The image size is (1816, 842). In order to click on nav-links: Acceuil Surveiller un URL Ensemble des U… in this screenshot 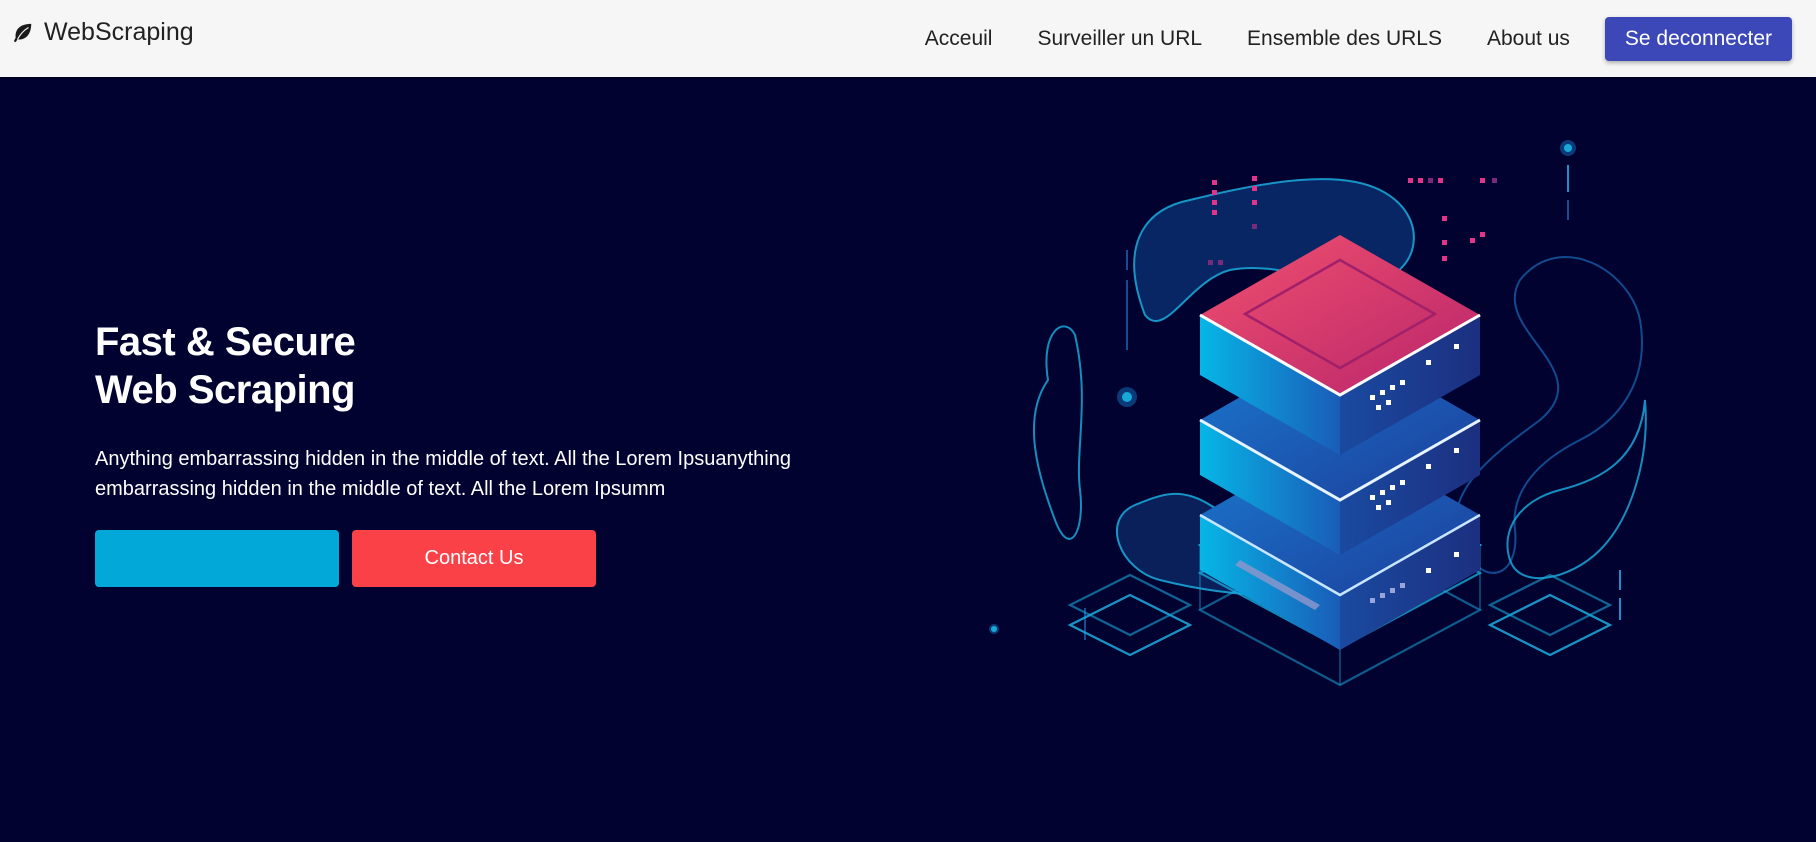, I will do `click(1370, 38)`.